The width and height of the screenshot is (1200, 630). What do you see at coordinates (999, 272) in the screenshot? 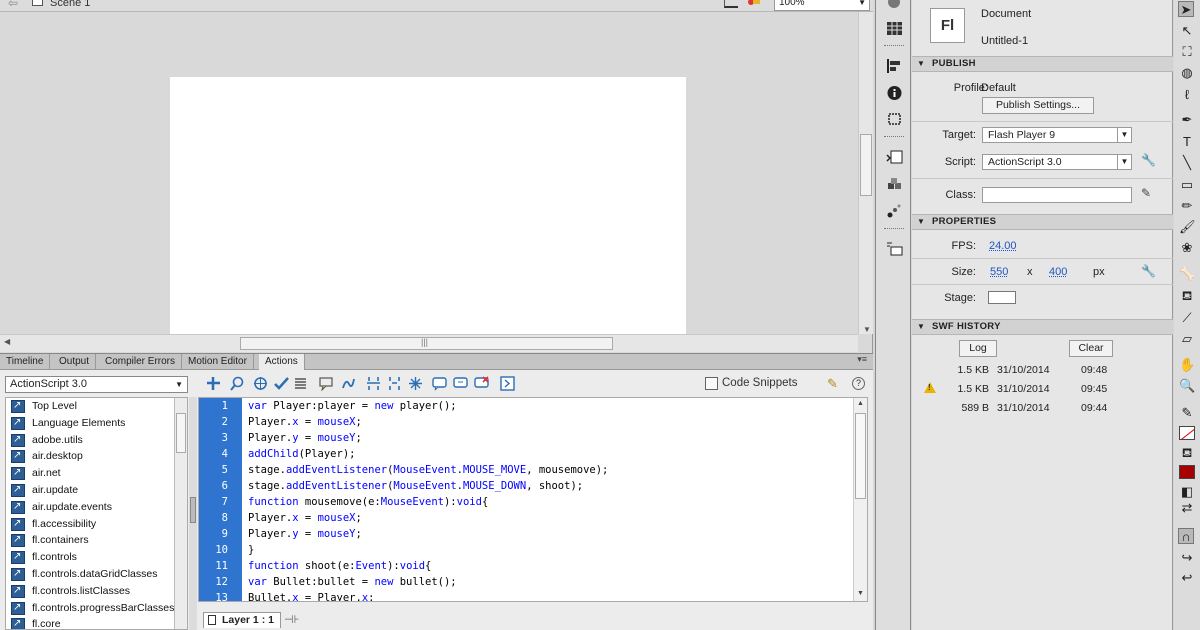
I see `width-value: 550` at bounding box center [999, 272].